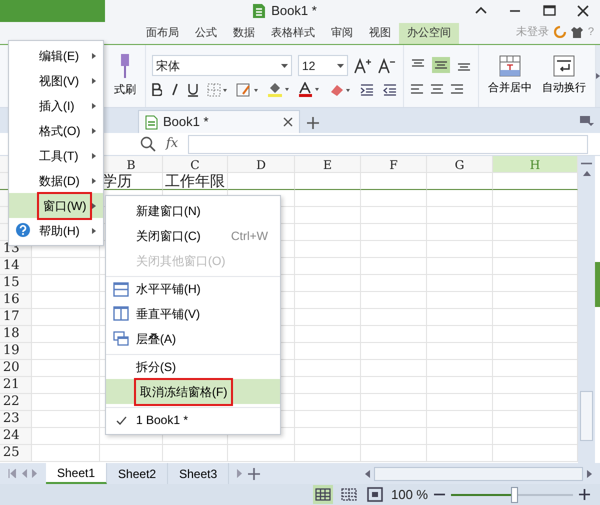 Image resolution: width=600 pixels, height=505 pixels. Describe the element at coordinates (56, 180) in the screenshot. I see `menu-item: 数据(D)` at that location.